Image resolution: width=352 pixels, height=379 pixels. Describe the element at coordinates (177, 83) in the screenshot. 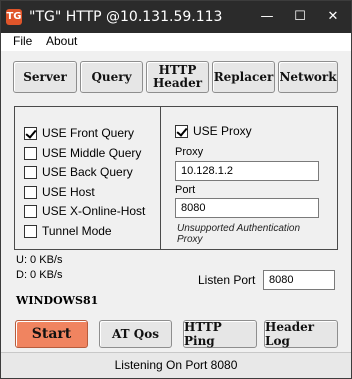

I see `http-header-label-line2: Header` at that location.